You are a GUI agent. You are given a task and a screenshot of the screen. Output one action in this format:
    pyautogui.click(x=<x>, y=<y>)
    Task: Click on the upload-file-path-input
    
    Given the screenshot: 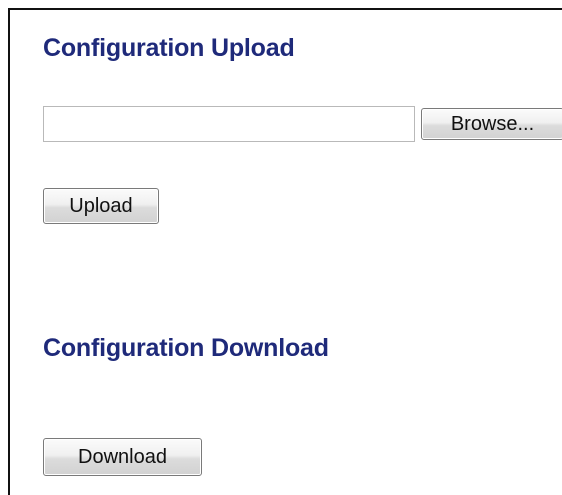 What is the action you would take?
    pyautogui.click(x=229, y=124)
    